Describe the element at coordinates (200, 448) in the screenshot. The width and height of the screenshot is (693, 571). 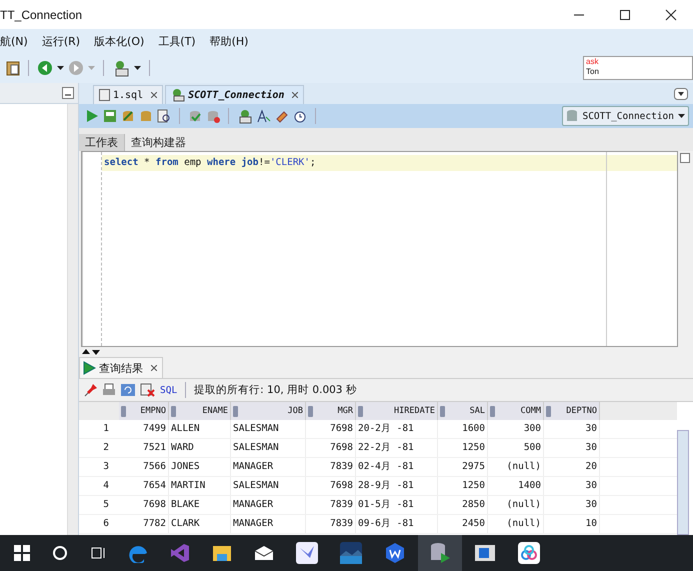
I see `table-cell: WARD` at that location.